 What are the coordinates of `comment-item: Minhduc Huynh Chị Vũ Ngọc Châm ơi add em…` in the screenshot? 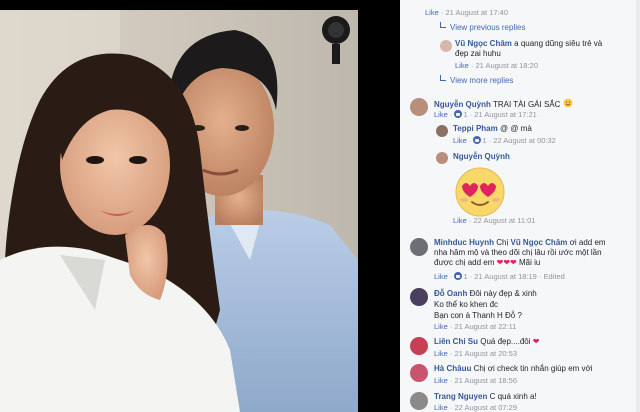 It's located at (520, 252).